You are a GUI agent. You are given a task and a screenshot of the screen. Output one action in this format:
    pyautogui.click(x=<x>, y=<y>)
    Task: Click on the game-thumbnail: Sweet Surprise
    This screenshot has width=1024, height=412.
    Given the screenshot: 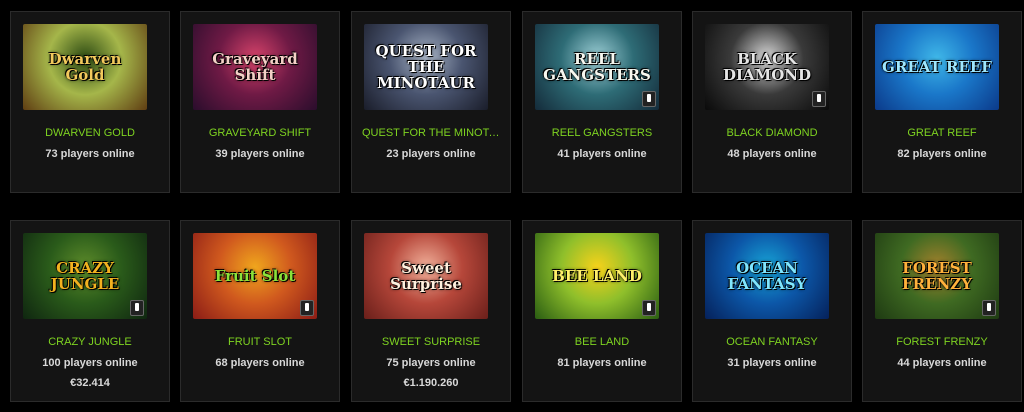 What is the action you would take?
    pyautogui.click(x=426, y=276)
    